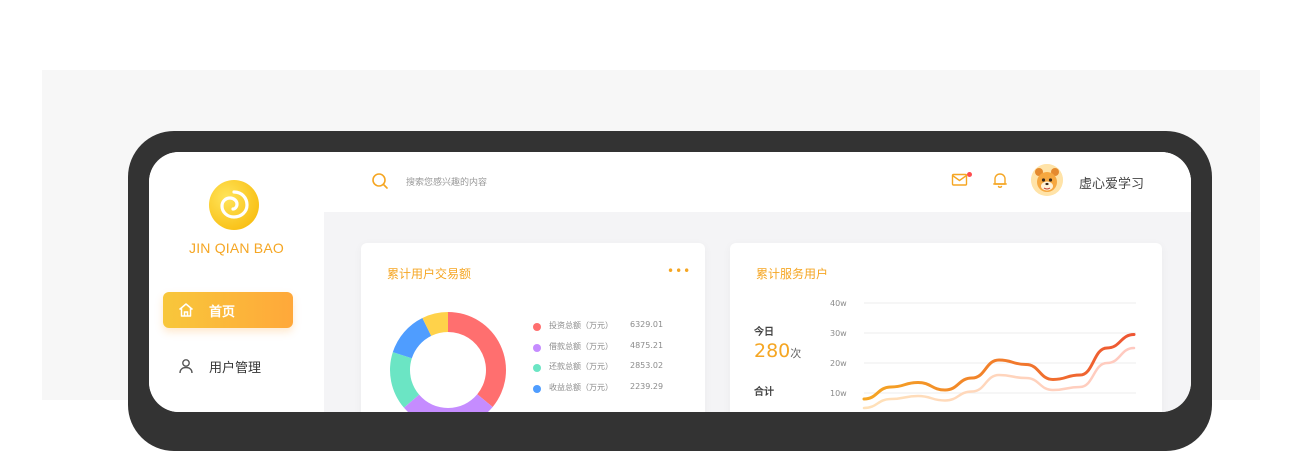  Describe the element at coordinates (764, 332) in the screenshot. I see `today-label: 今日` at that location.